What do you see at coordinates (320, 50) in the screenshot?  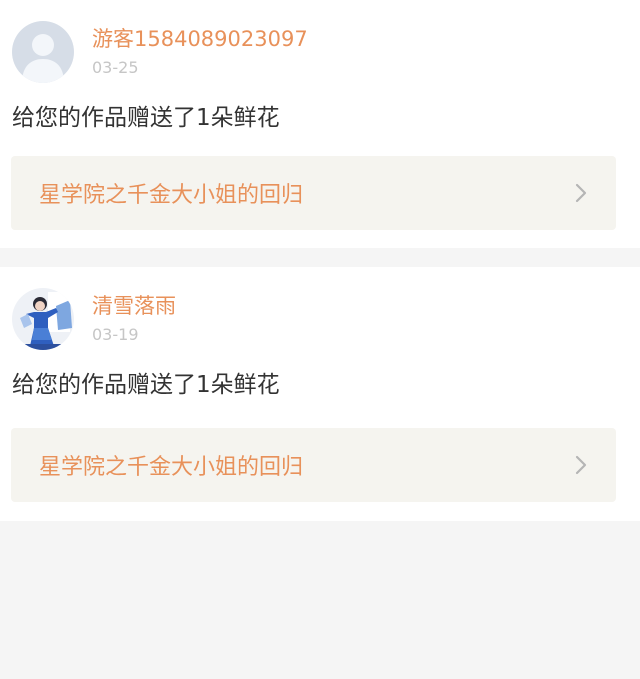 I see `notification-header: 游客1584089023097 03-25` at bounding box center [320, 50].